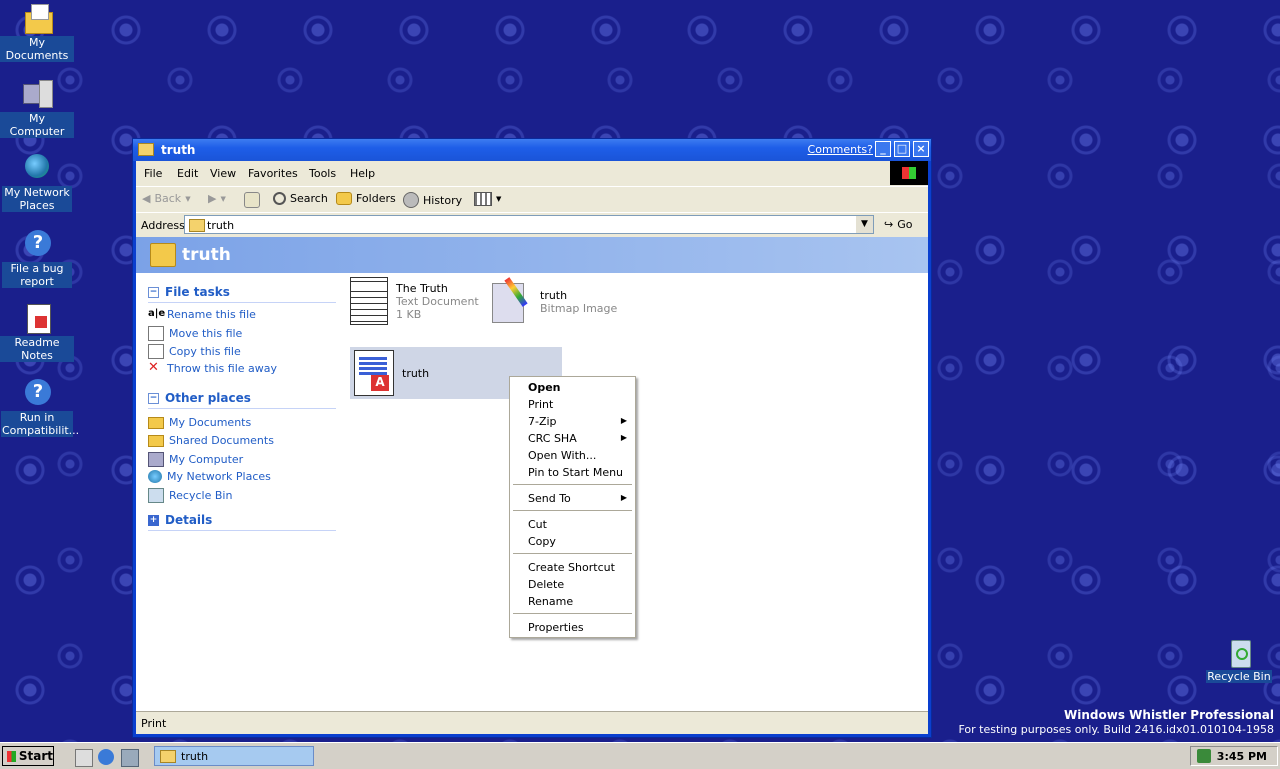  Describe the element at coordinates (532, 150) in the screenshot. I see `title-bar: truth Comments? _ □ ×` at that location.